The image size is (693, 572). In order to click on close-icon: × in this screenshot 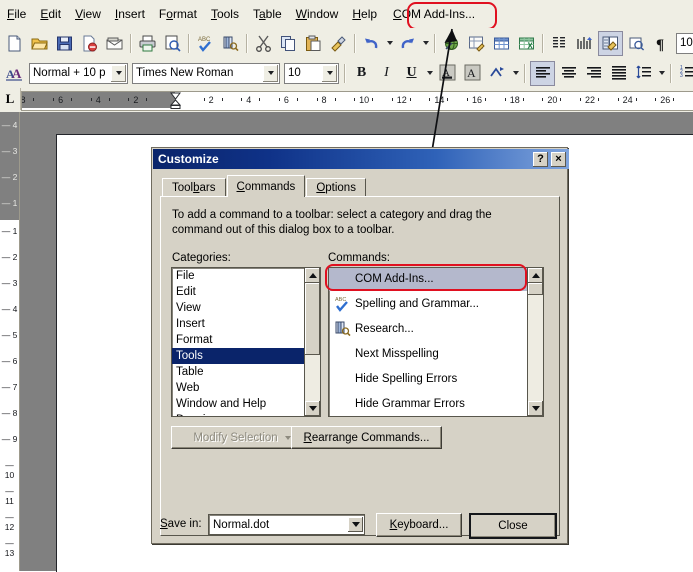, I will do `click(558, 159)`.